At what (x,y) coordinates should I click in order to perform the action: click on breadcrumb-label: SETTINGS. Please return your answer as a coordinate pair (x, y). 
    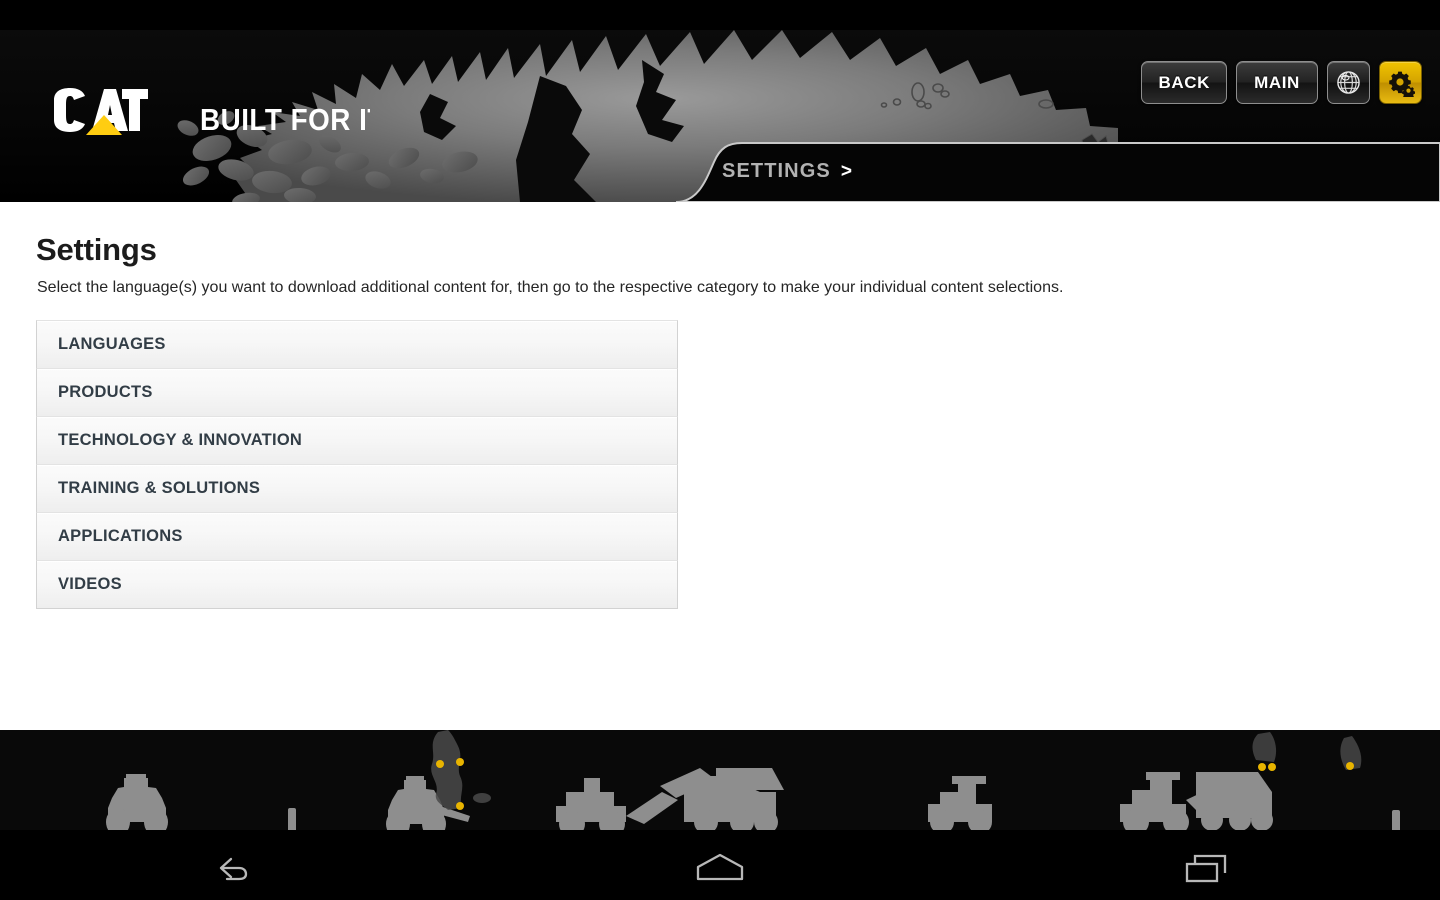
    Looking at the image, I should click on (776, 171).